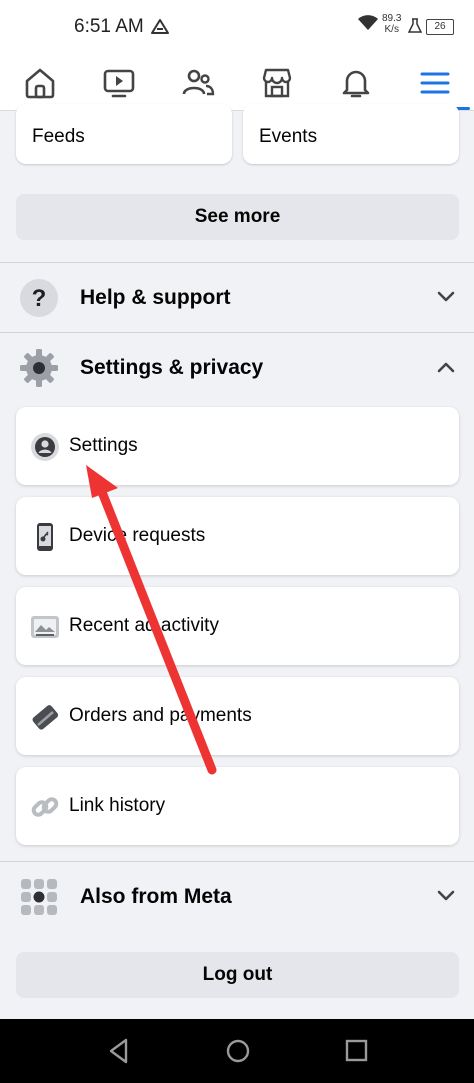 Image resolution: width=474 pixels, height=1083 pixels. I want to click on home-icon, so click(39, 83).